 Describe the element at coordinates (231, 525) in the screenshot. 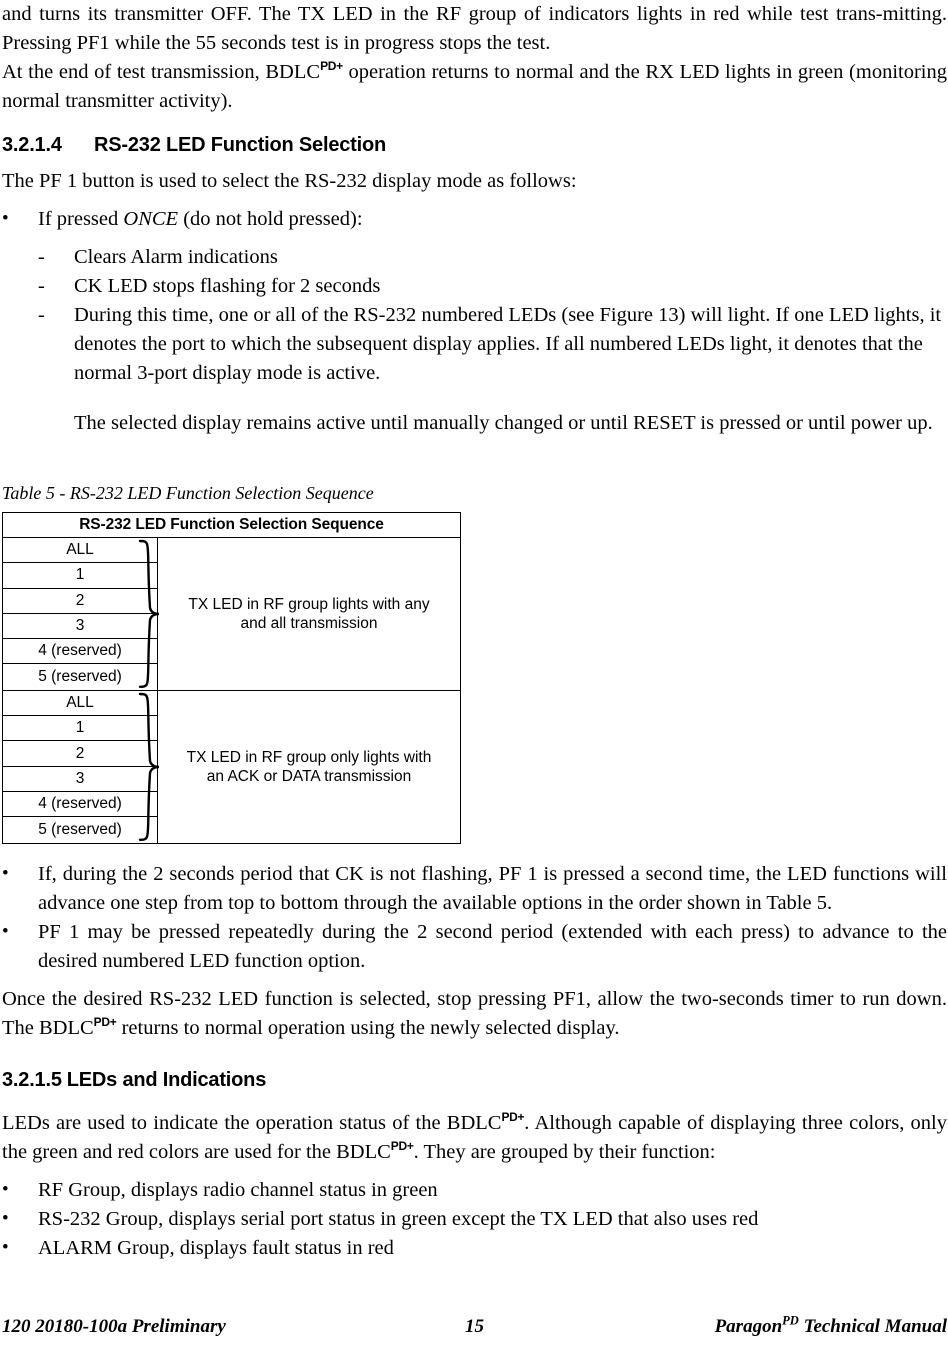

I see `table-5-header: RS-232 LED Function Selection Sequence` at that location.